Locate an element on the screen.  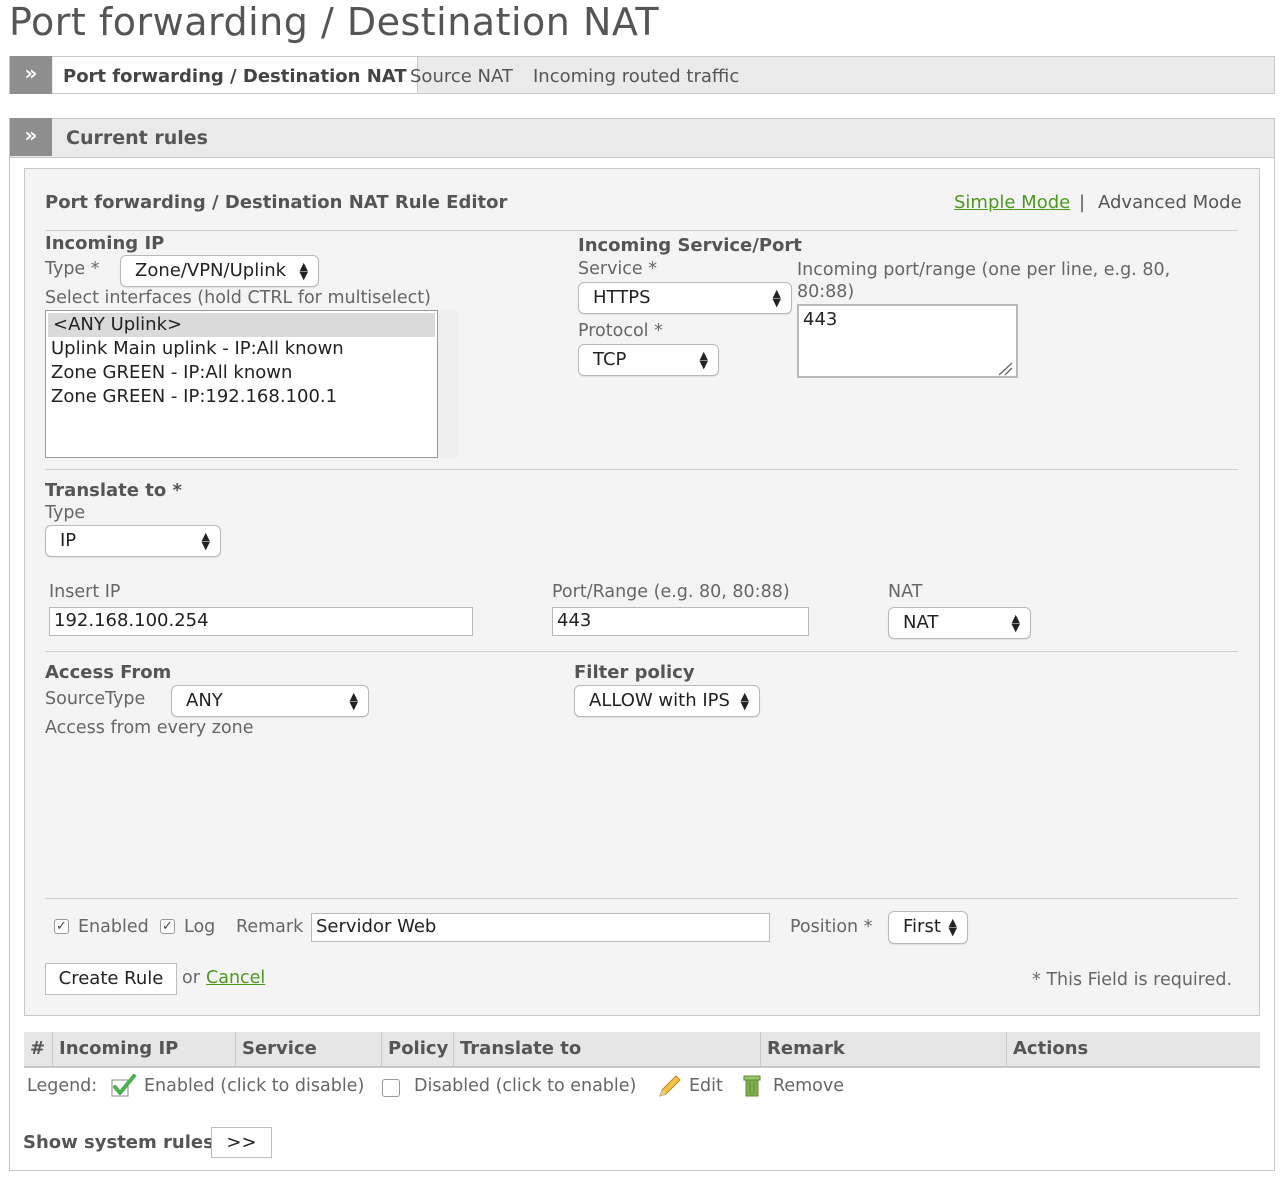
legend-remove: Remove is located at coordinates (809, 1086).